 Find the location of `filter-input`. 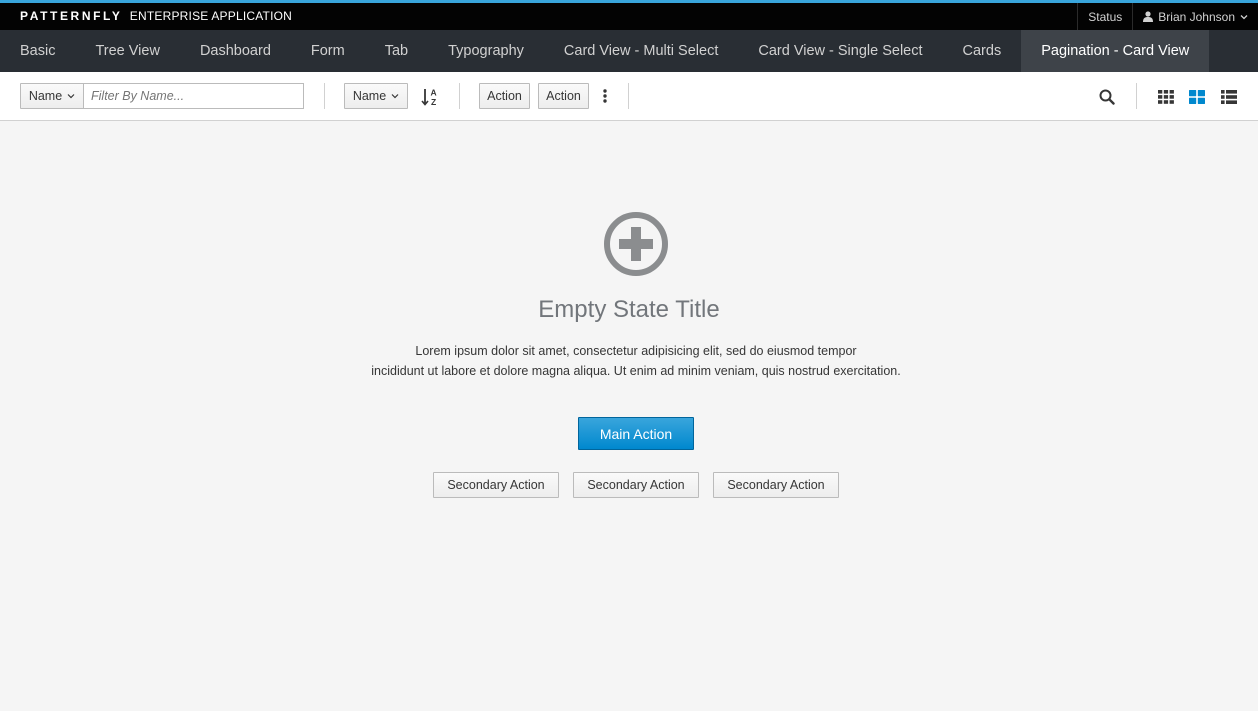

filter-input is located at coordinates (193, 96).